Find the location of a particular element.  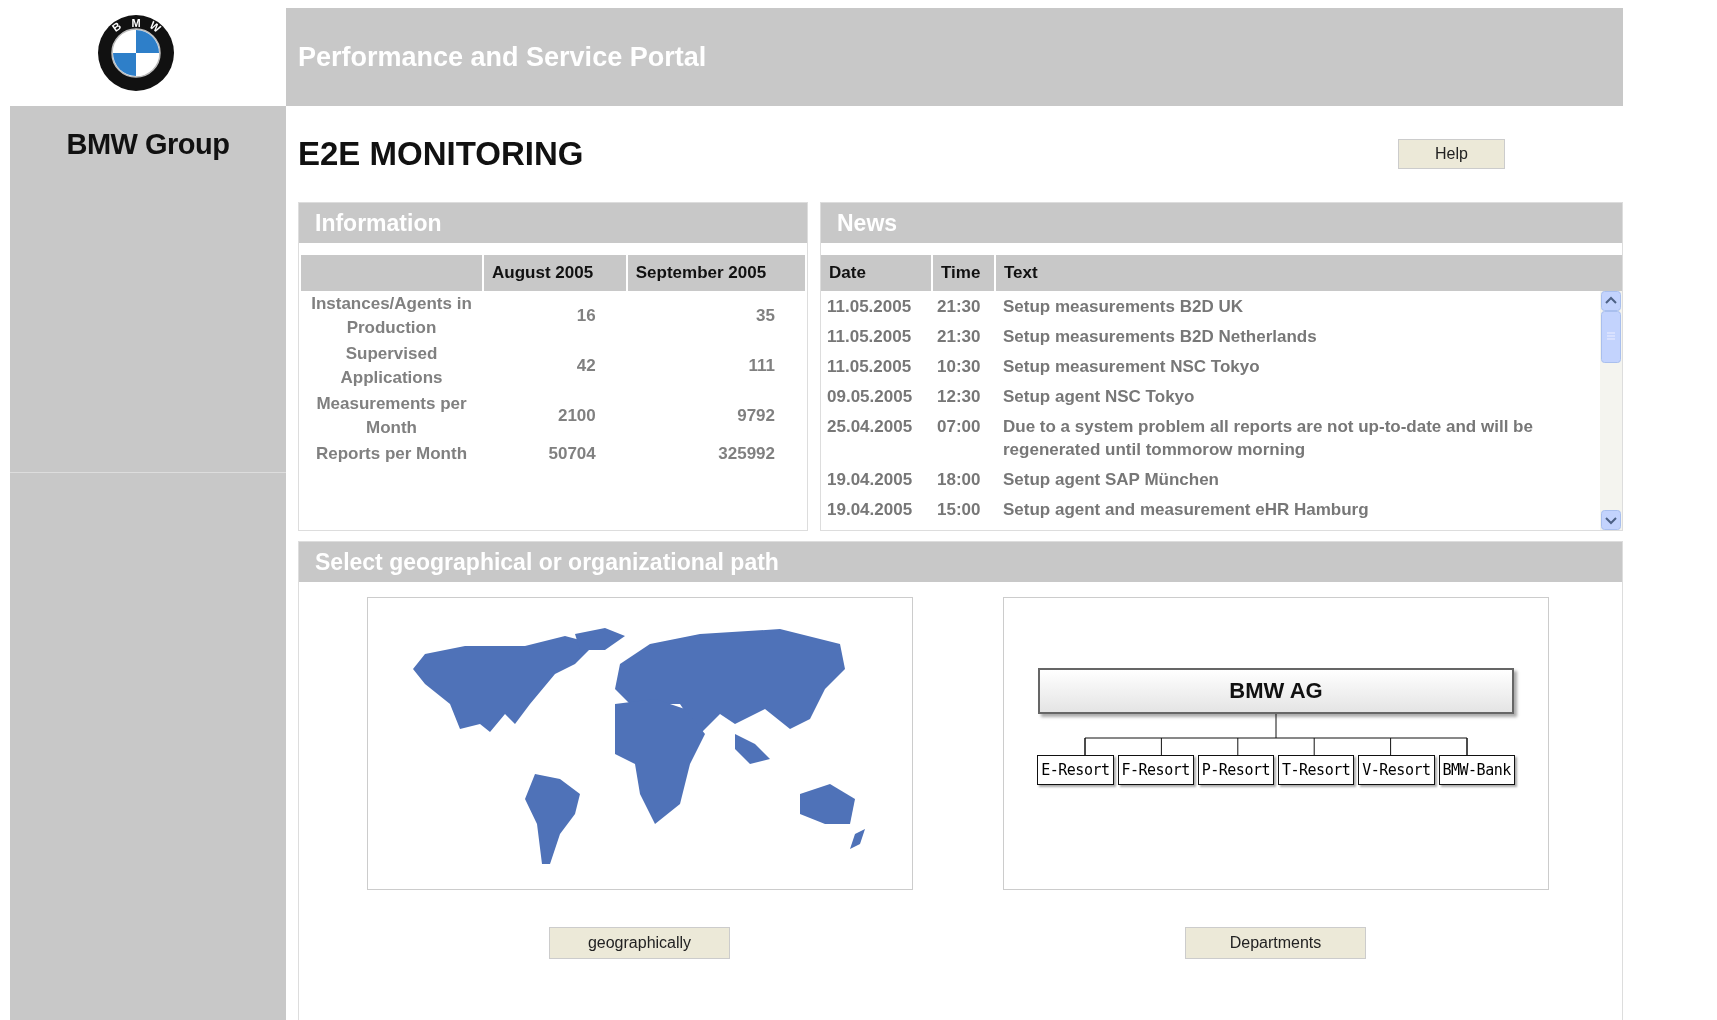

table-cell: 2100 is located at coordinates (576, 415).